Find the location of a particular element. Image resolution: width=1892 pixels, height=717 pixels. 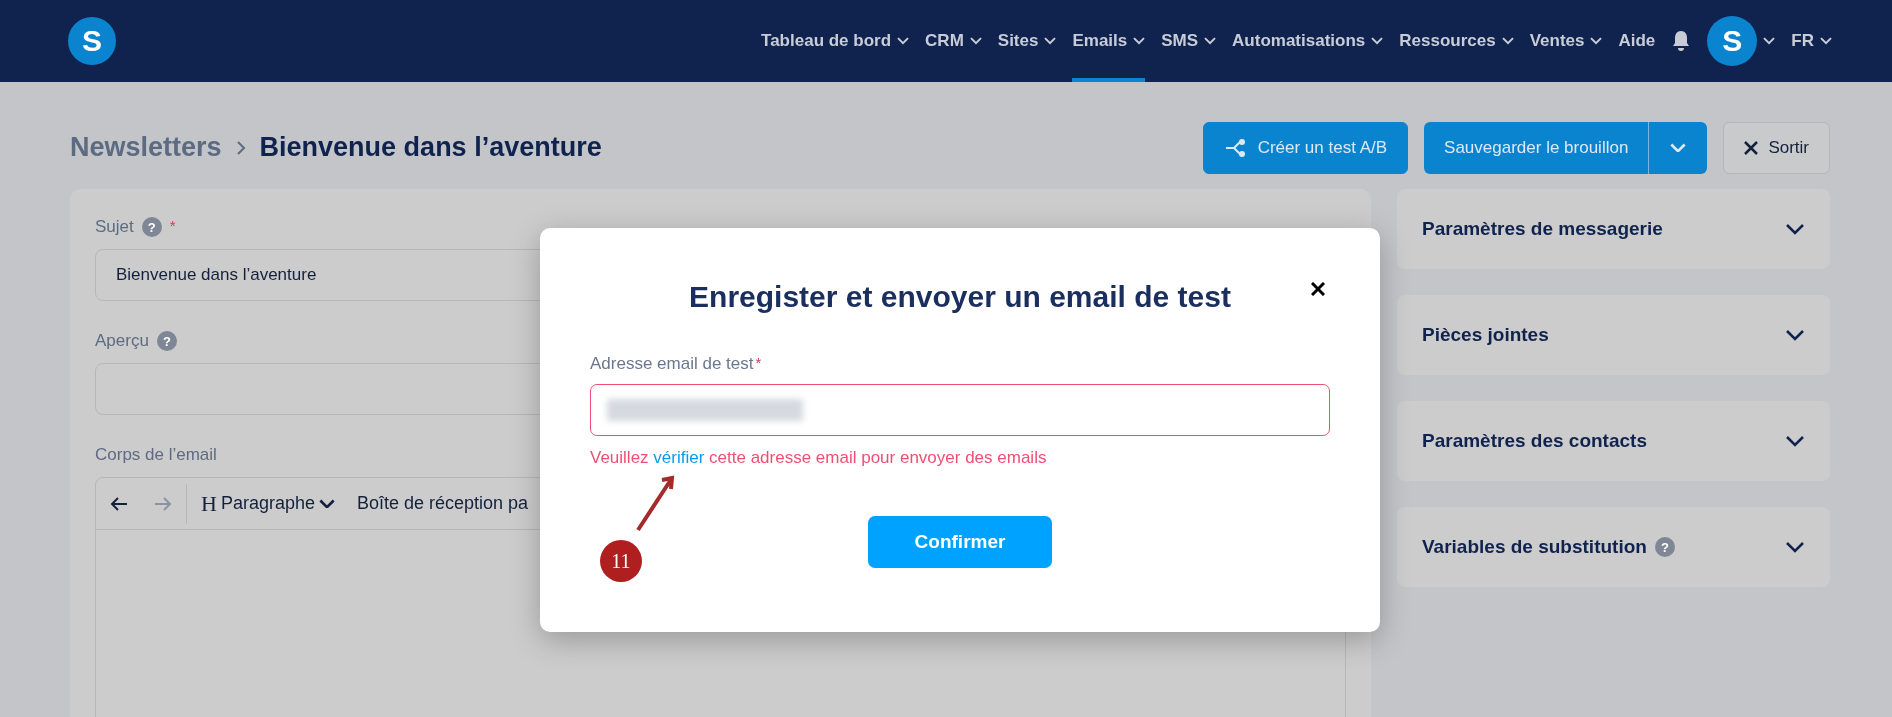

settings-panel: Paramètres de messagerie is located at coordinates (1613, 229).